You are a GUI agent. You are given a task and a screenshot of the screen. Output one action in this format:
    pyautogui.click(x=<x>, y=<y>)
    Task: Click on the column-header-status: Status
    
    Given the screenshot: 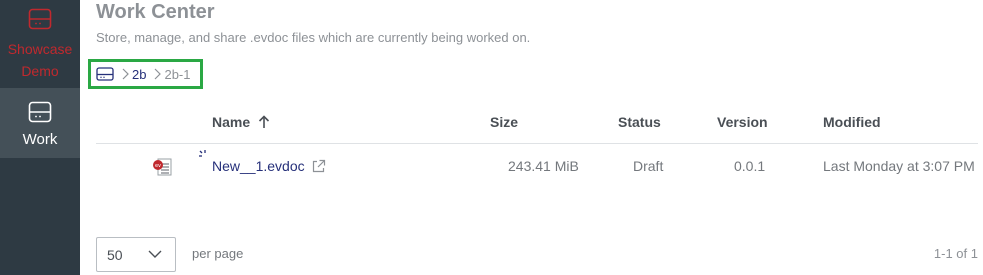 What is the action you would take?
    pyautogui.click(x=639, y=122)
    